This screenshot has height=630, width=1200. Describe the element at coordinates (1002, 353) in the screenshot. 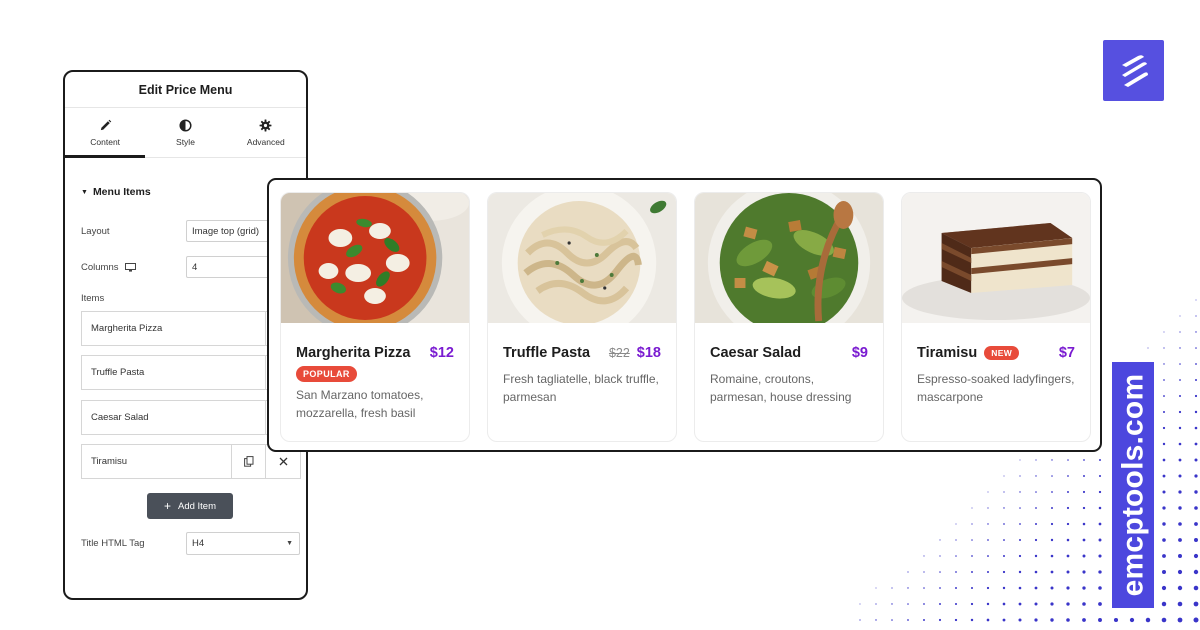

I see `new-badge: NEW` at that location.